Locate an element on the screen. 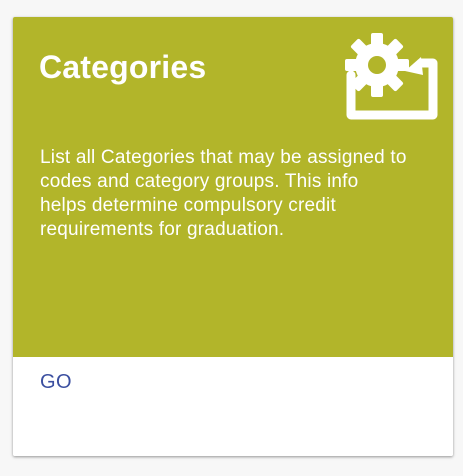  card-title: Categories is located at coordinates (123, 67).